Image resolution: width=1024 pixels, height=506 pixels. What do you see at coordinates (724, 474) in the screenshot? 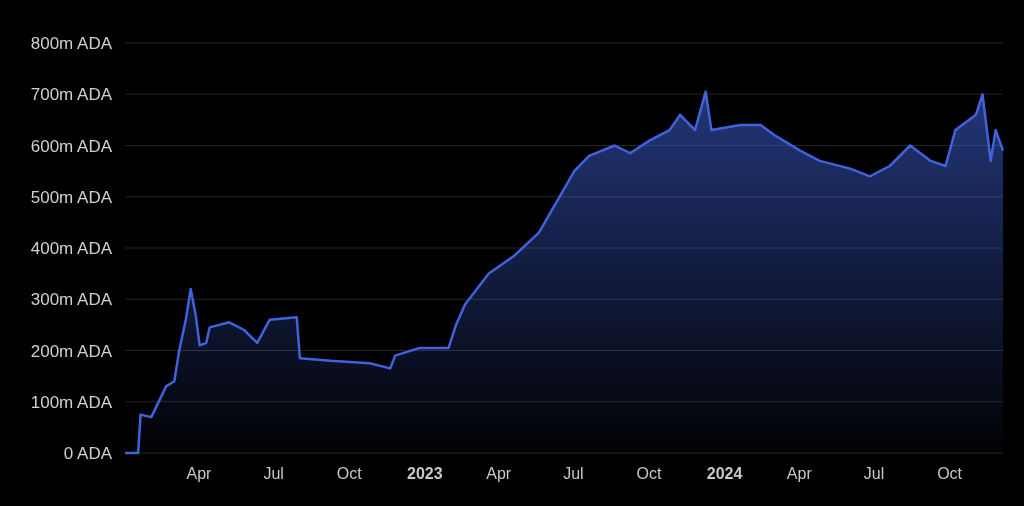
I see `x-axis-label: 2024` at bounding box center [724, 474].